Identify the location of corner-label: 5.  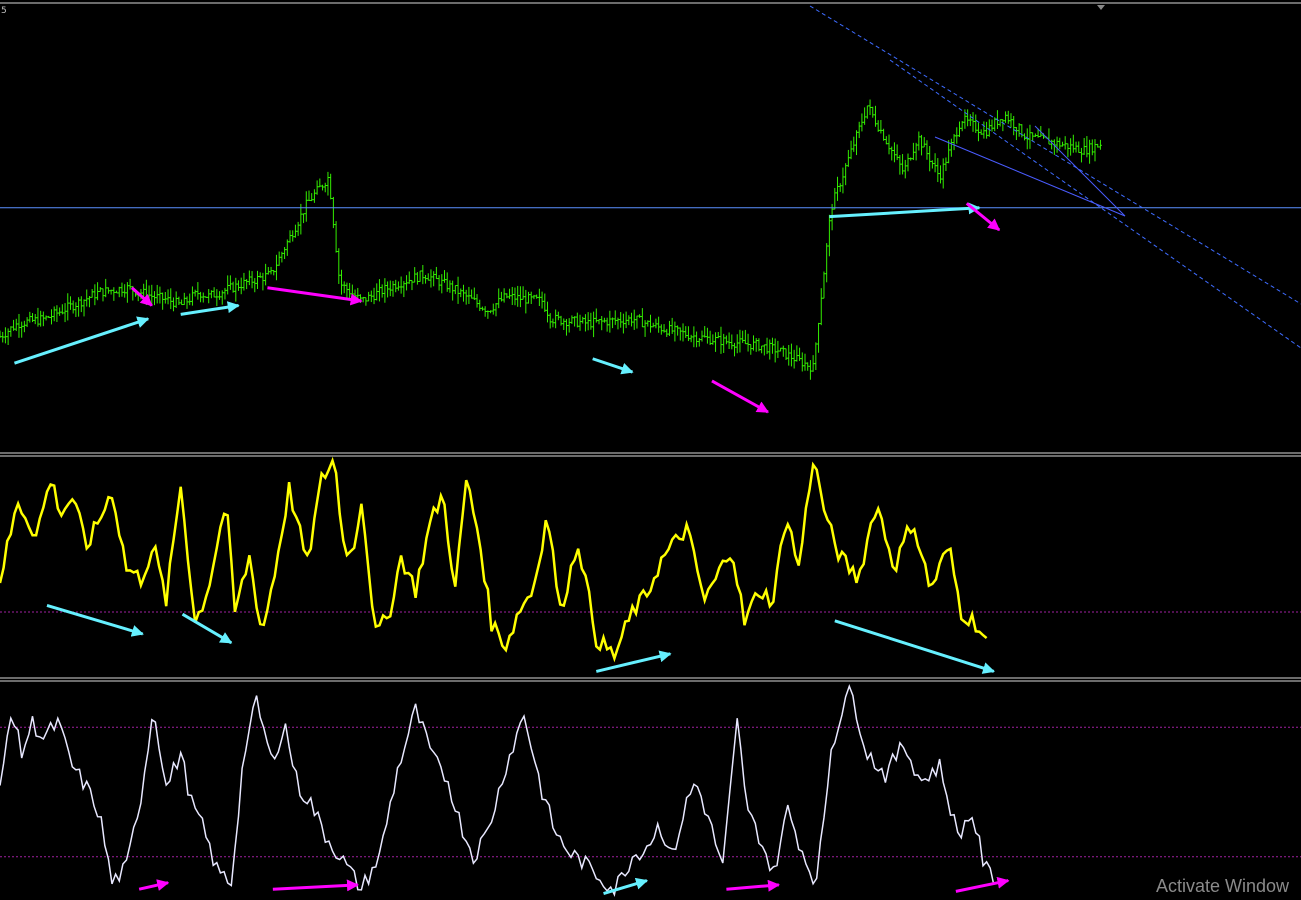
(4, 11).